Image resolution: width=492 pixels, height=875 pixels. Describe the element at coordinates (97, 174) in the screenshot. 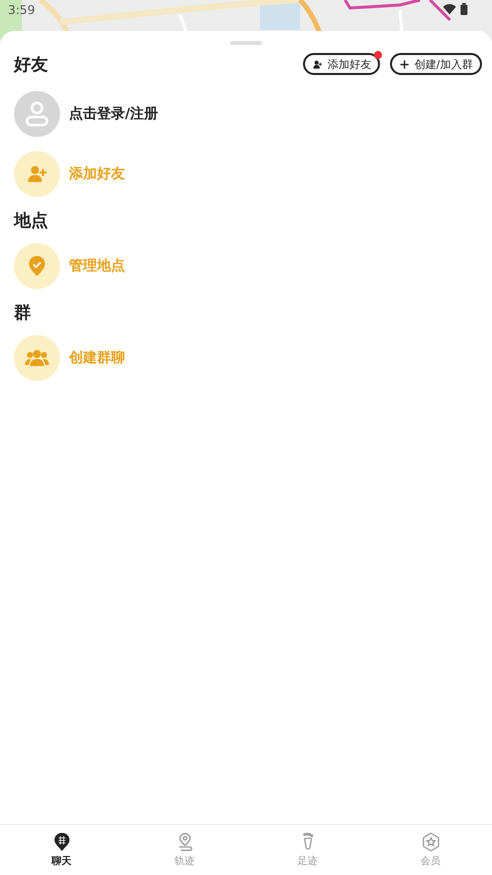

I see `action-link: 添加好友` at that location.